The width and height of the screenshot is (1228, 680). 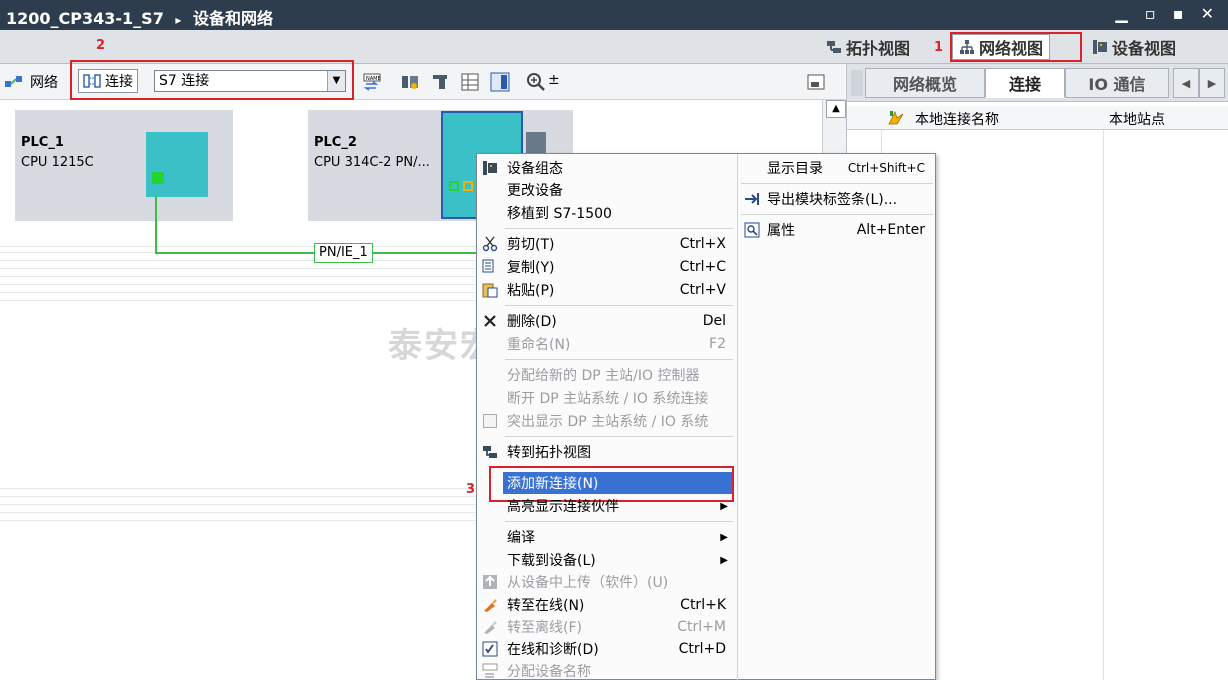 I want to click on menu-item-assign-dp-master: 分配给新的 DP 主站/IO 控制器, so click(x=606, y=375).